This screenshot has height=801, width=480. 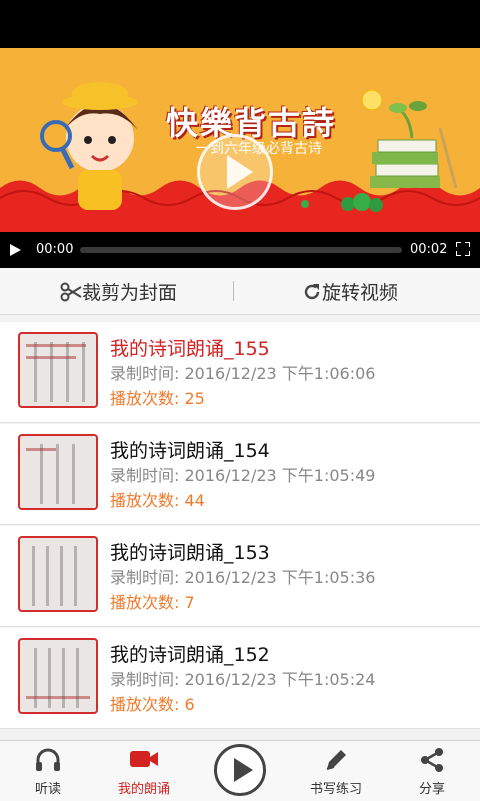 What do you see at coordinates (157, 500) in the screenshot?
I see `play-count: 播放次数: 44` at bounding box center [157, 500].